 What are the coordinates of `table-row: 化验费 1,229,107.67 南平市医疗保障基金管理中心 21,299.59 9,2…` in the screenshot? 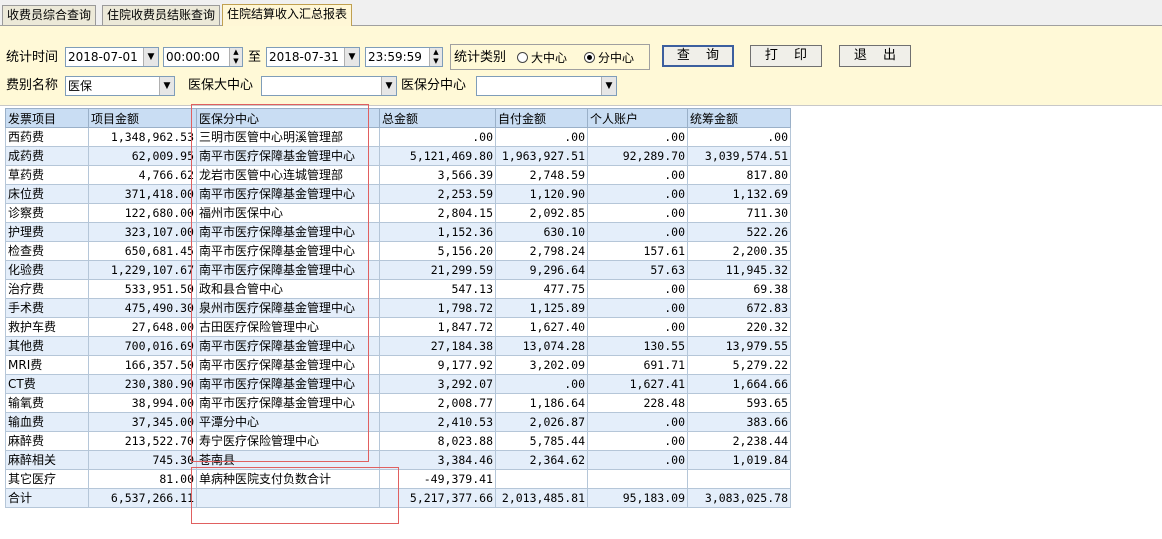 It's located at (398, 270).